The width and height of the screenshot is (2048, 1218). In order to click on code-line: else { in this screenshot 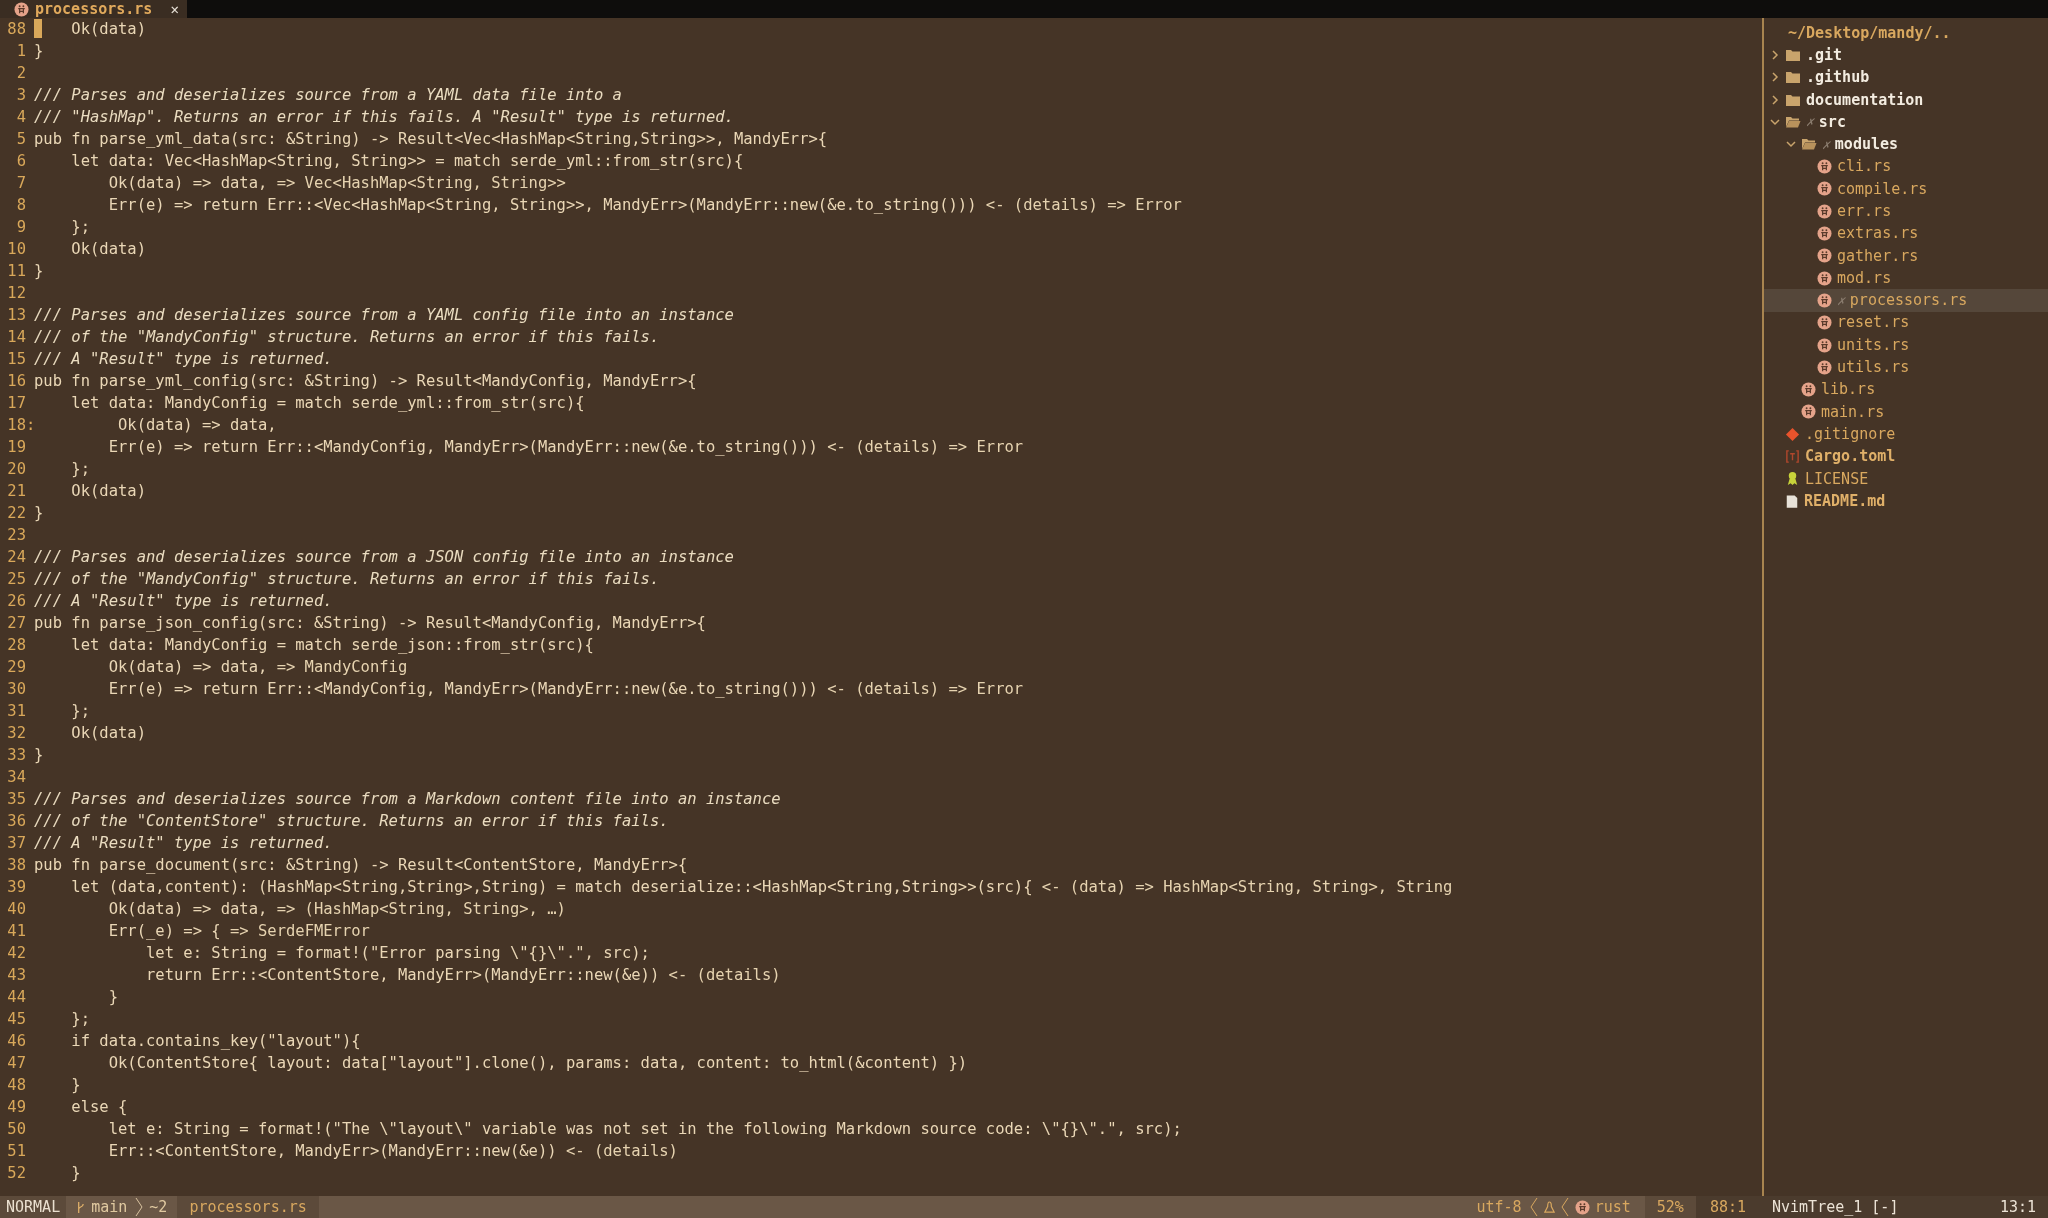, I will do `click(99, 1107)`.